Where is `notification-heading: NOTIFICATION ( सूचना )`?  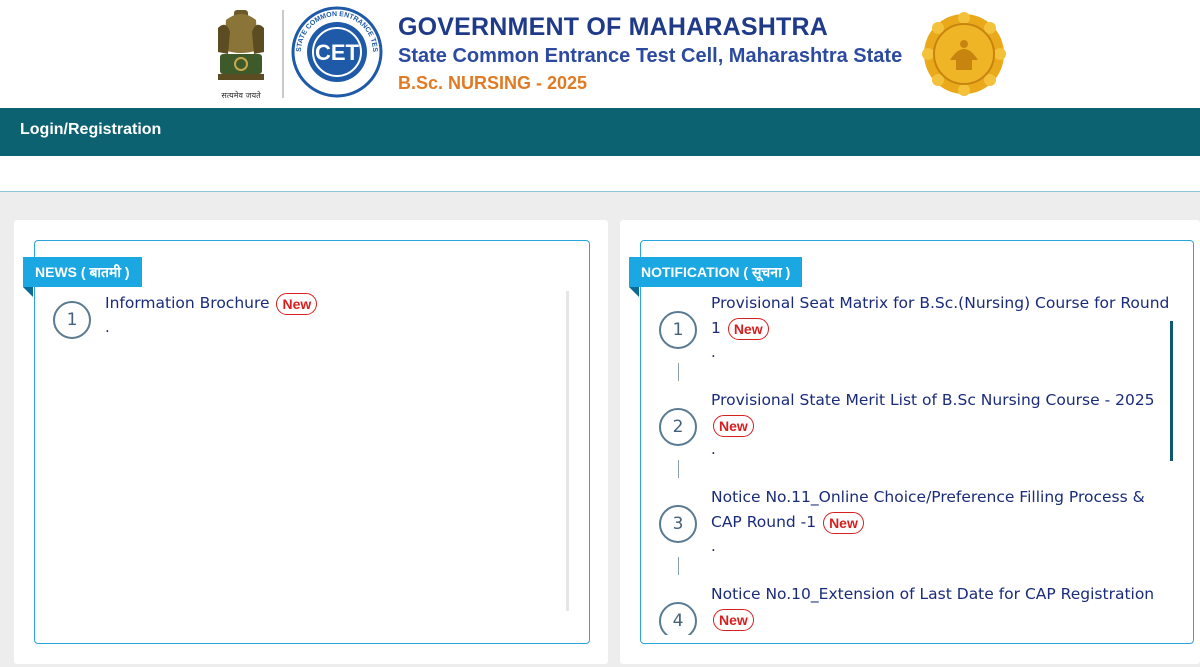
notification-heading: NOTIFICATION ( सूचना ) is located at coordinates (716, 277).